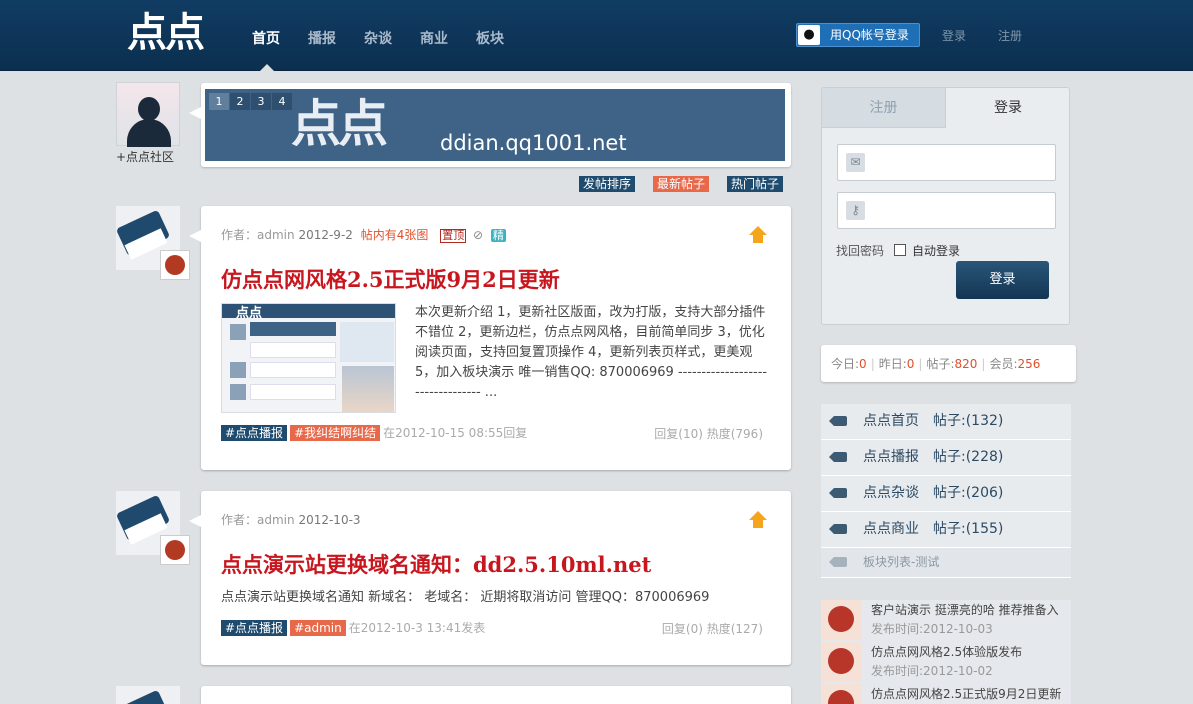  I want to click on recent-date: 发布时间:2012-10-03, so click(932, 629).